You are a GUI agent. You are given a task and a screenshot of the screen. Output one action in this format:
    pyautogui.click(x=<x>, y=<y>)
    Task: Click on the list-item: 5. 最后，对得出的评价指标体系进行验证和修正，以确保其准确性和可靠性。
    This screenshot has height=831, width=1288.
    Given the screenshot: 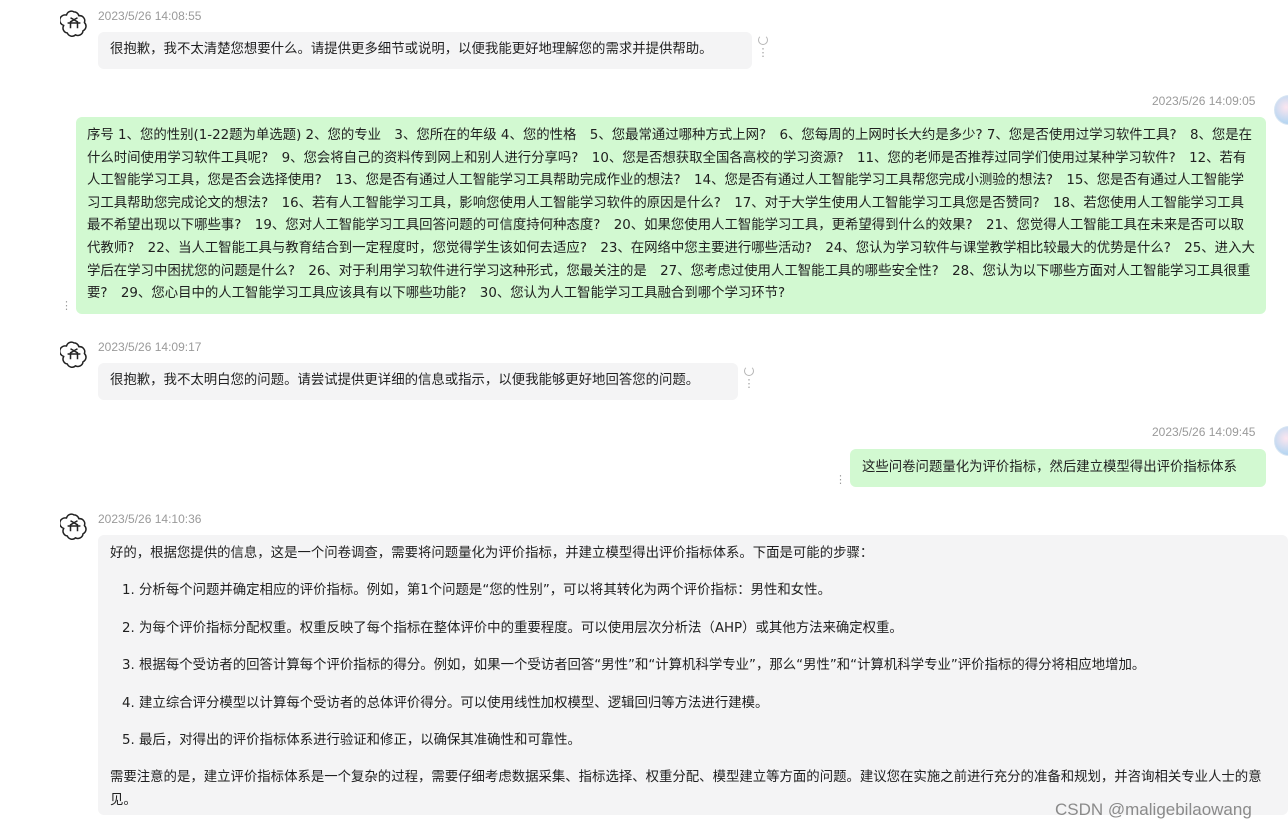 What is the action you would take?
    pyautogui.click(x=351, y=740)
    